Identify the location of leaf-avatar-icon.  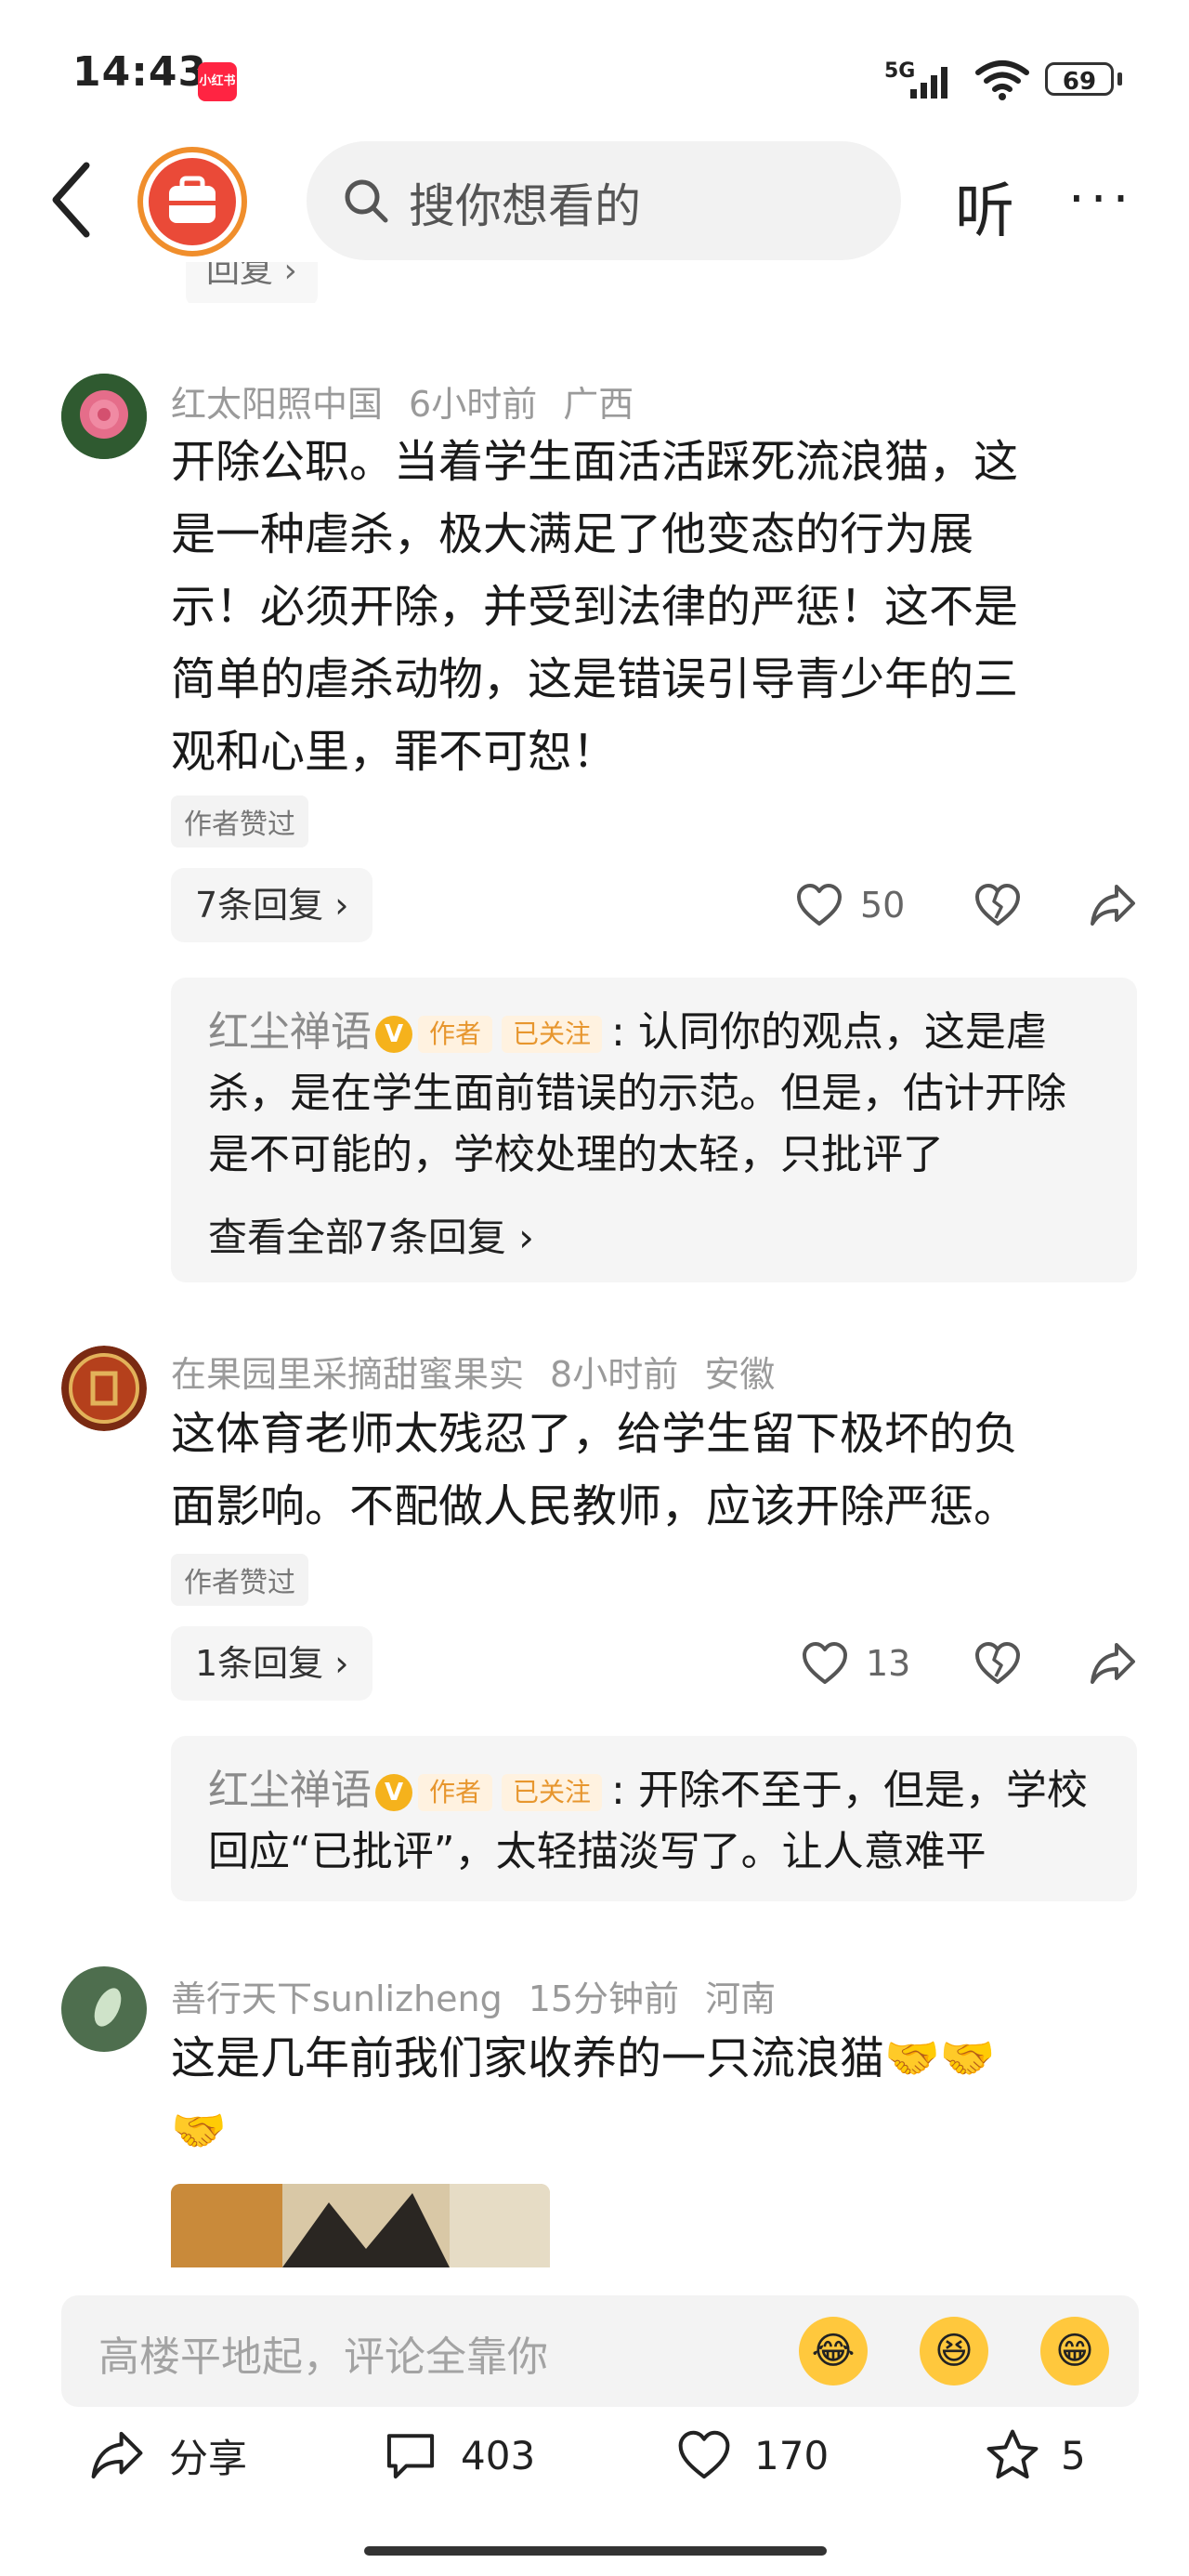
(104, 2009).